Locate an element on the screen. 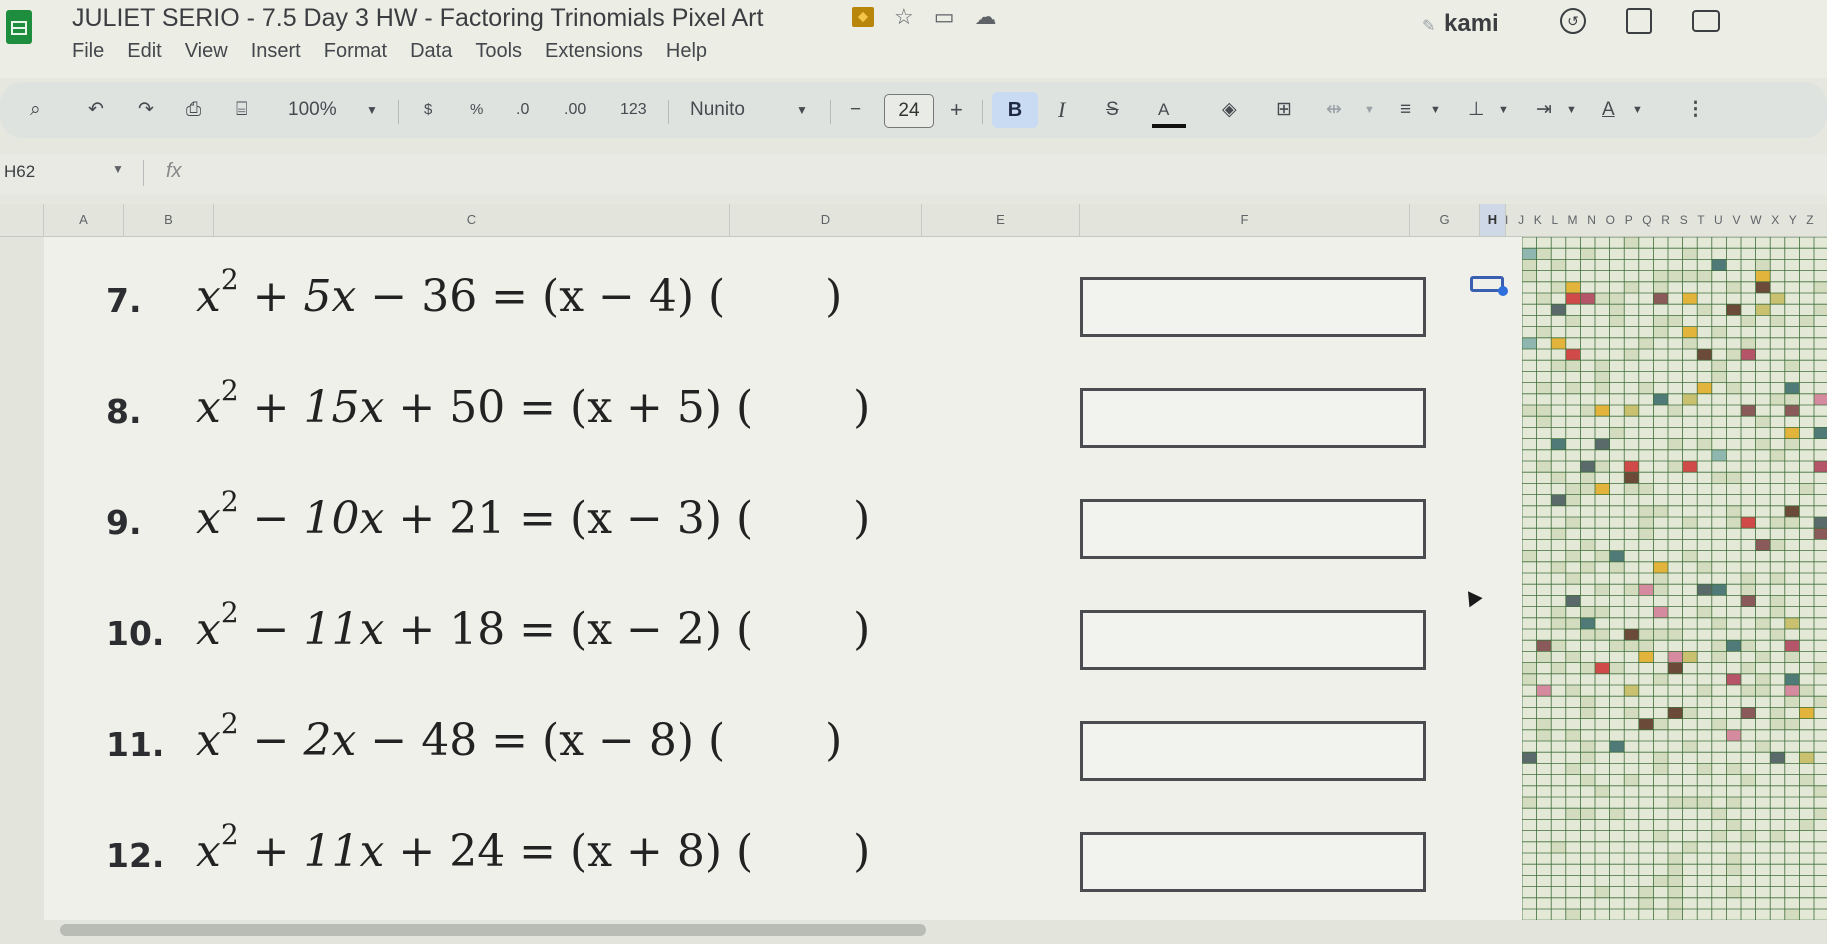 The width and height of the screenshot is (1827, 944). decrease-font-size-button: − is located at coordinates (855, 110).